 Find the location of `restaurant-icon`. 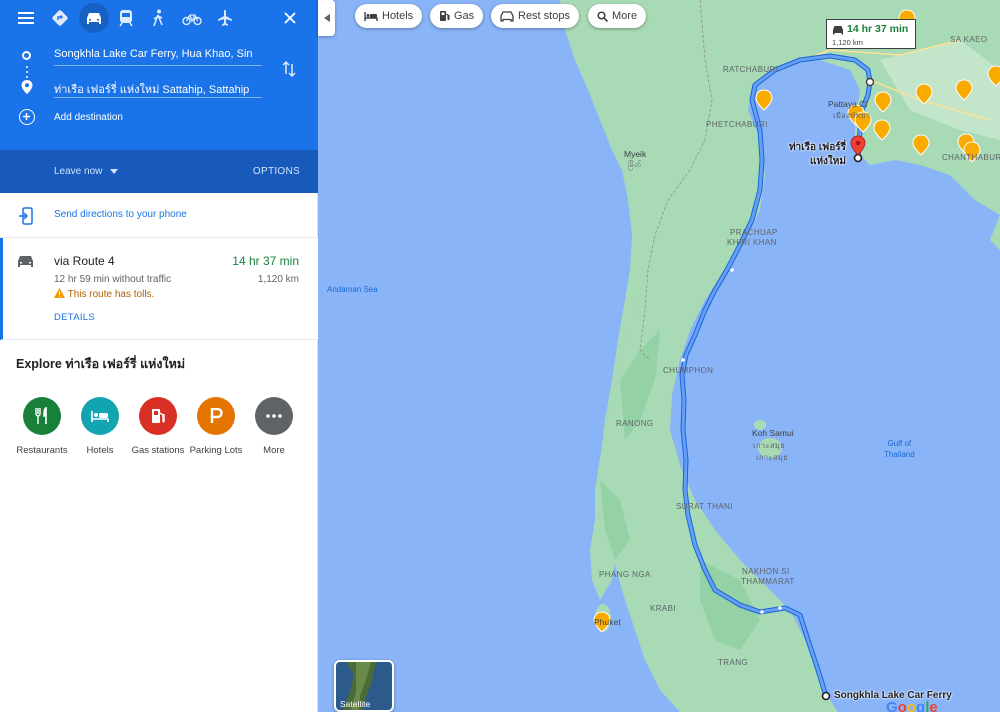

restaurant-icon is located at coordinates (42, 416).